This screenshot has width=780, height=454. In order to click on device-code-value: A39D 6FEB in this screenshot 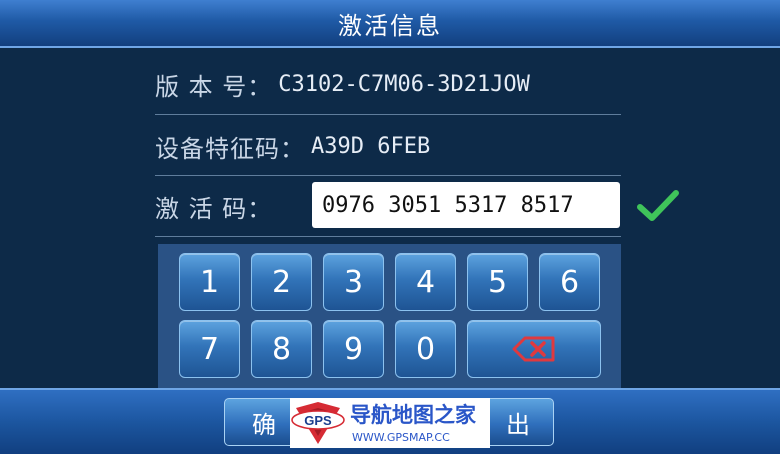, I will do `click(371, 146)`.